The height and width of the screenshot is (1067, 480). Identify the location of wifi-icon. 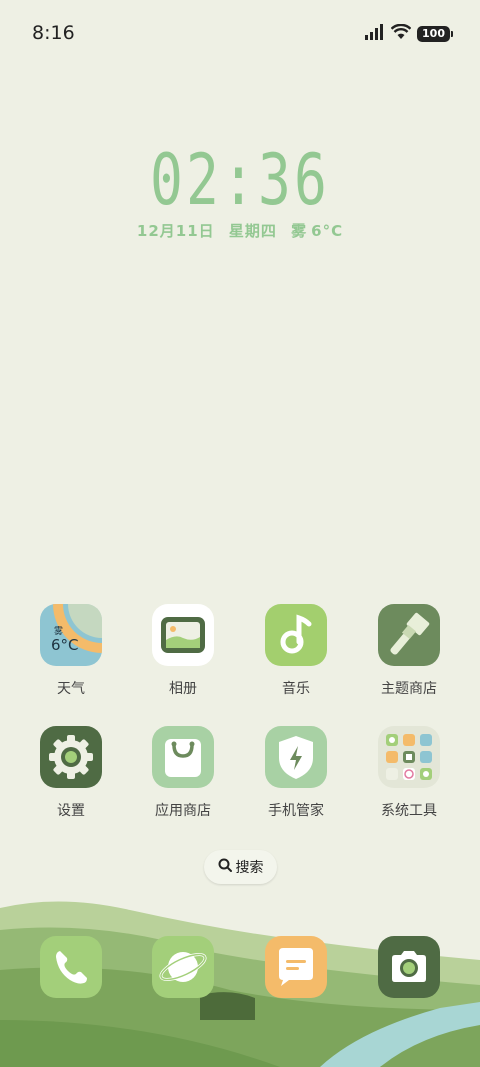
(401, 33).